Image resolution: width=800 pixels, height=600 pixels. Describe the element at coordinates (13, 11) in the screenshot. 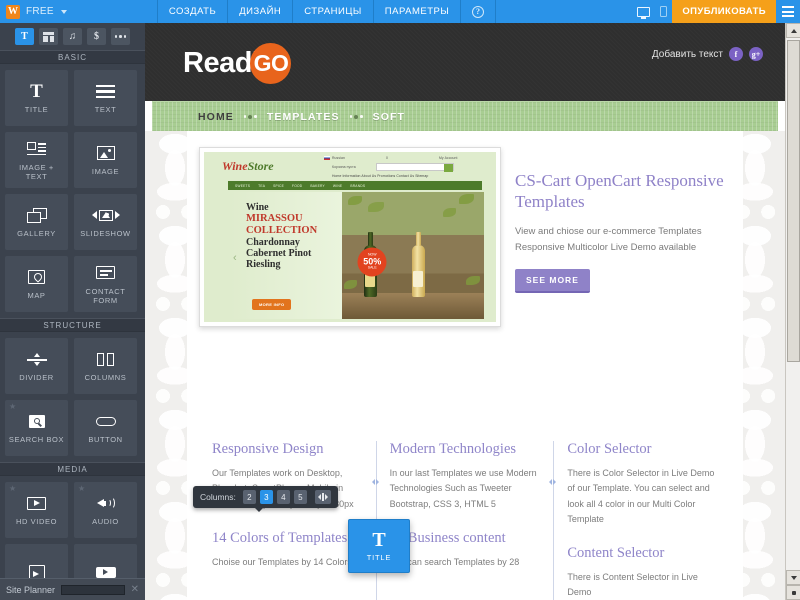

I see `app-logo-icon: W` at that location.